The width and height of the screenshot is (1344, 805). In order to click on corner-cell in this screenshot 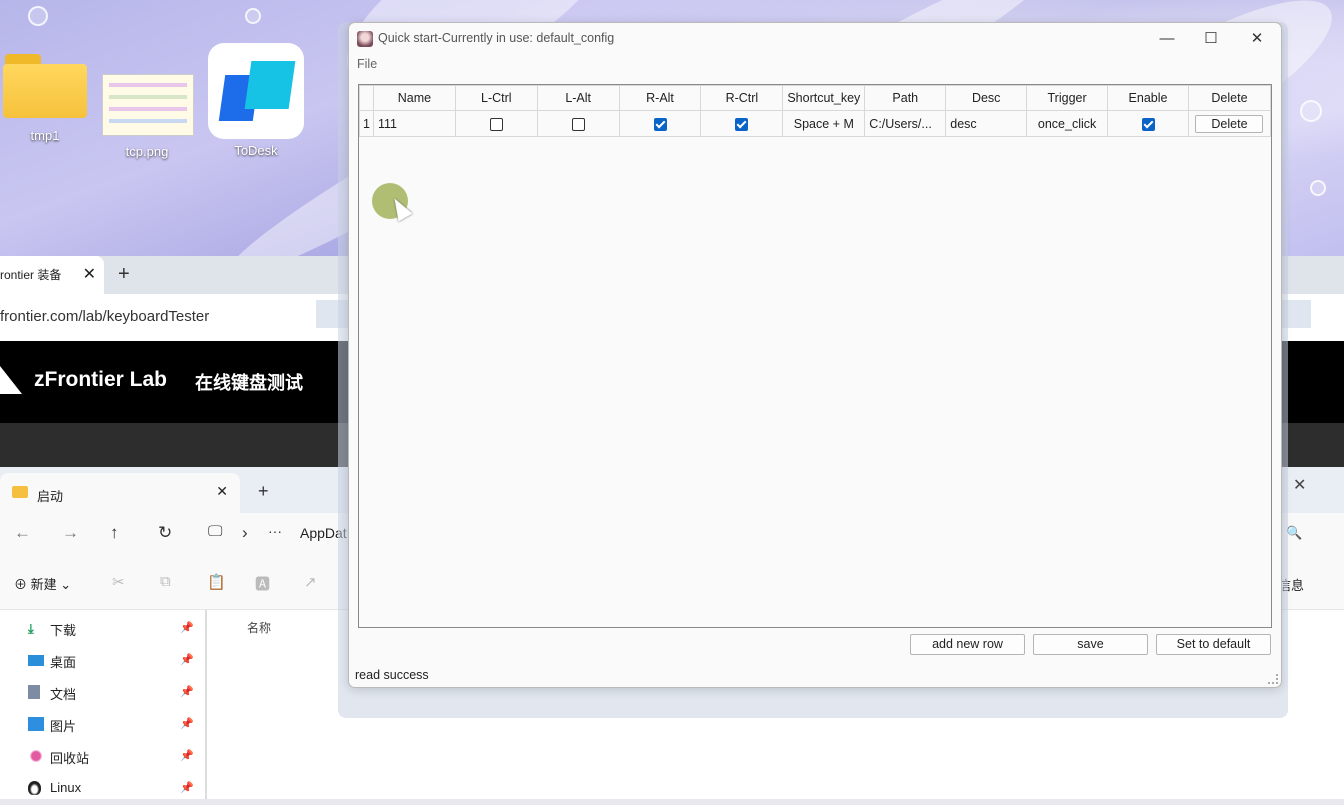, I will do `click(366, 98)`.